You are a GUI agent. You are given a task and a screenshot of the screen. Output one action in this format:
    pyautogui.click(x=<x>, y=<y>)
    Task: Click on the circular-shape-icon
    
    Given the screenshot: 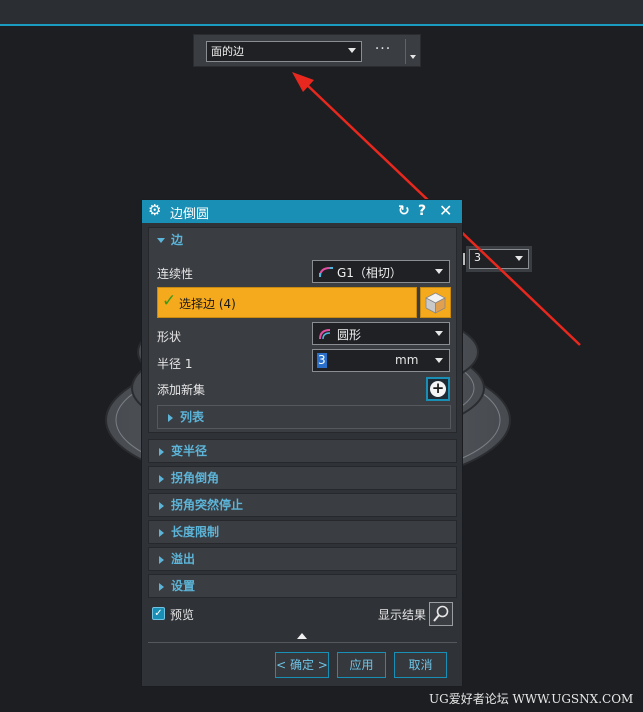 What is the action you would take?
    pyautogui.click(x=325, y=334)
    